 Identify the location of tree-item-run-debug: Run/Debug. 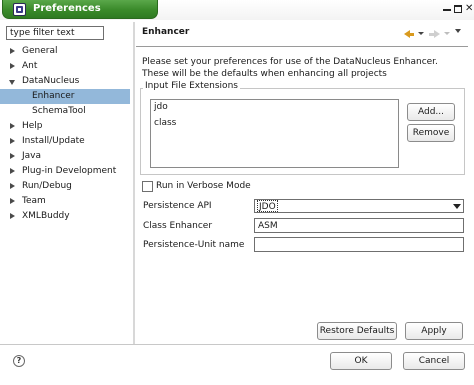
(65, 186).